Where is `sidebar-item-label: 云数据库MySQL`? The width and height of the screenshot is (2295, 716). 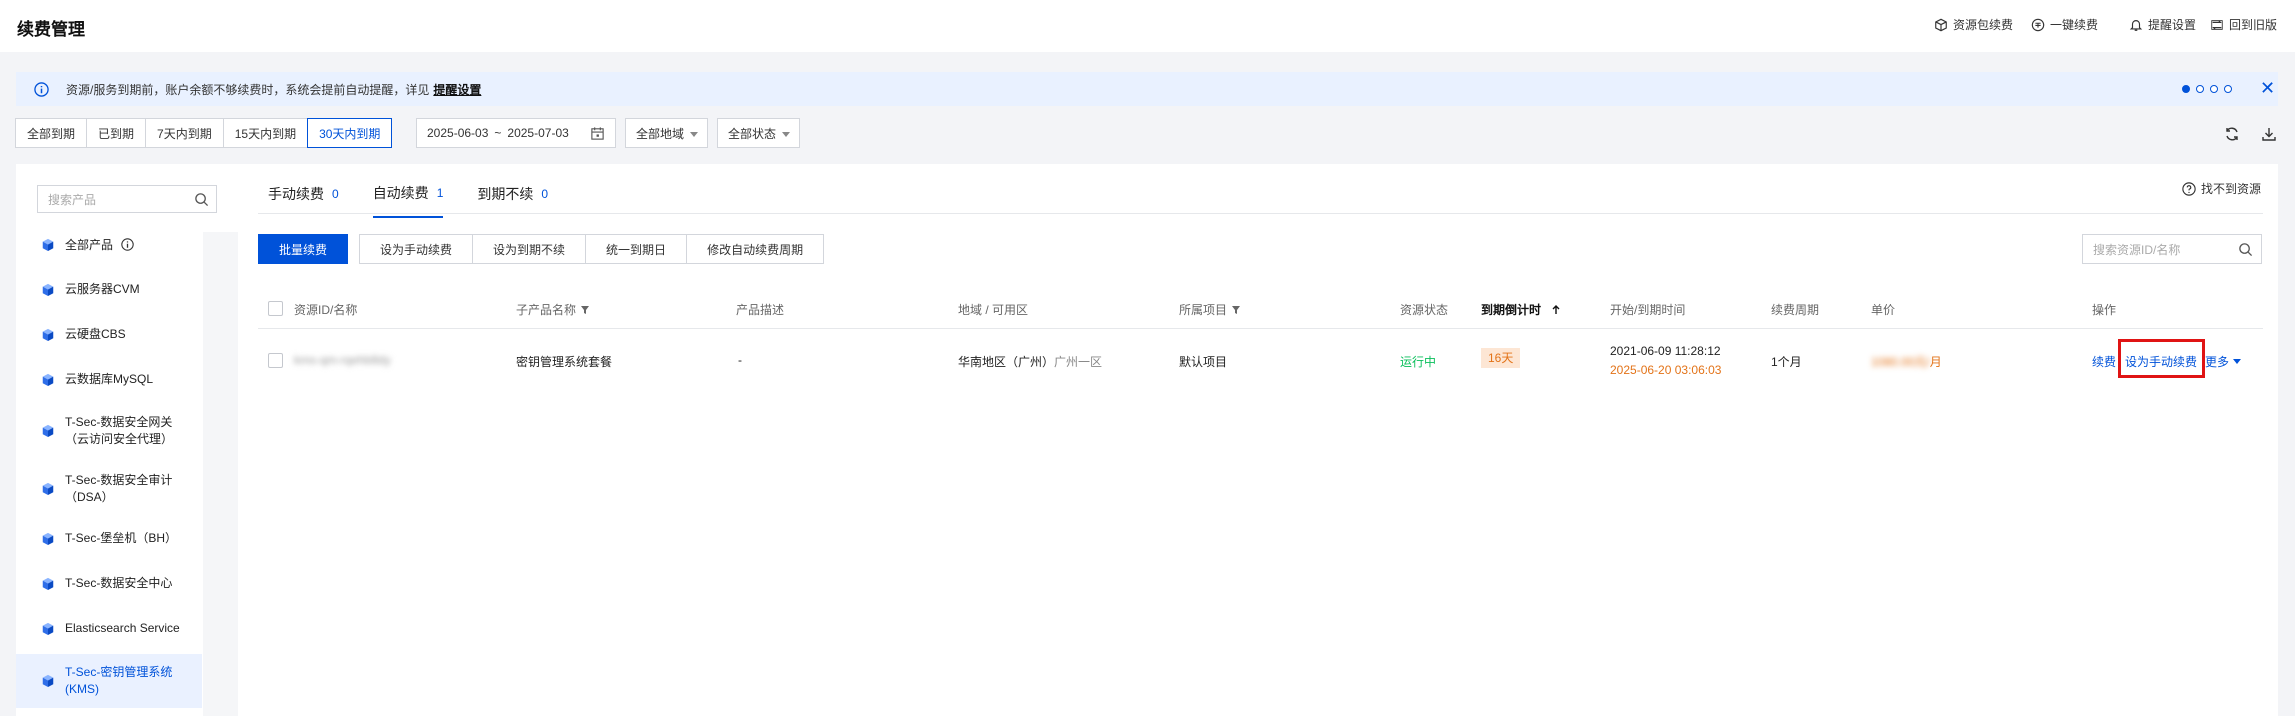
sidebar-item-label: 云数据库MySQL is located at coordinates (109, 379).